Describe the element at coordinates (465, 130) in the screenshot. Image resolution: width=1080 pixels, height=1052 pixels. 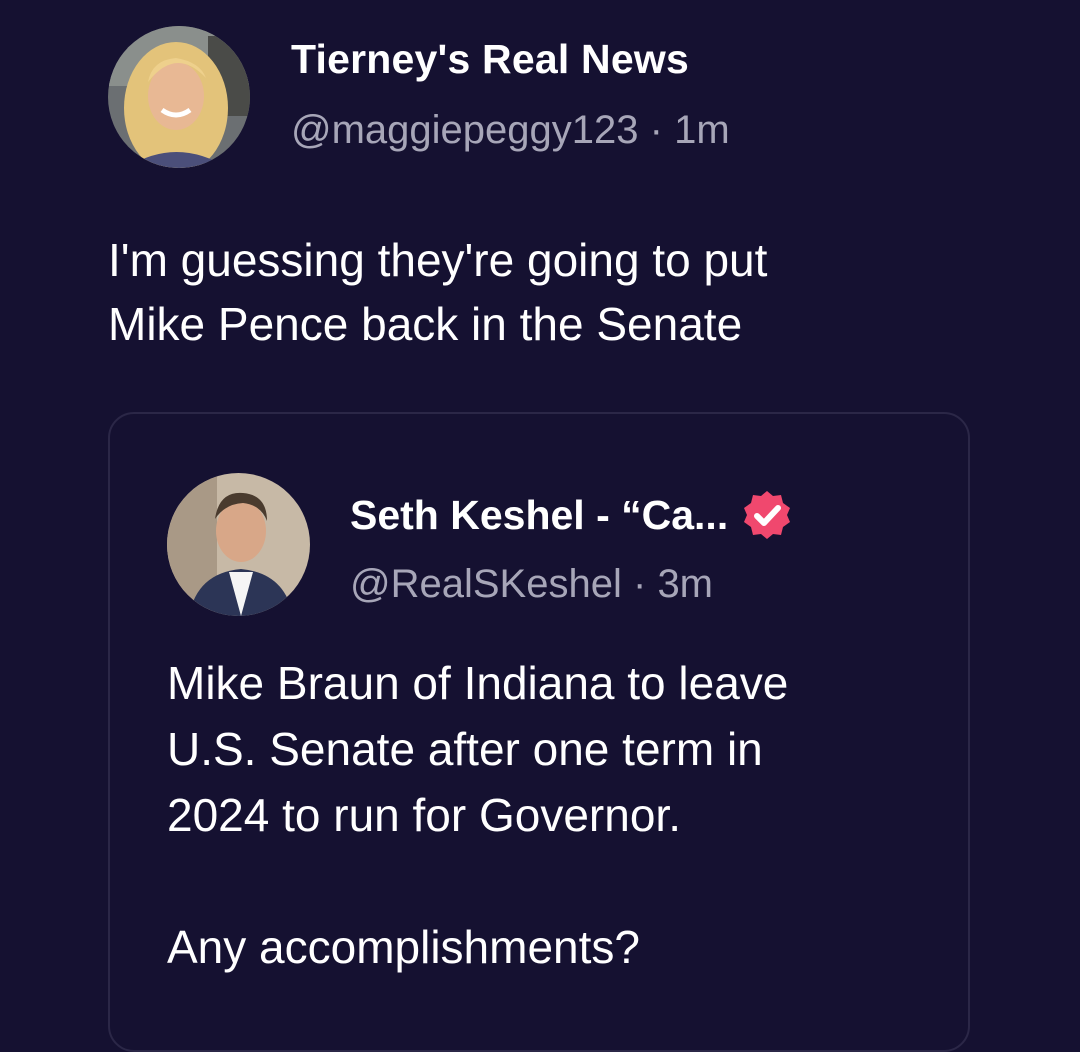
I see `author-handle: @maggiepeggy123` at that location.